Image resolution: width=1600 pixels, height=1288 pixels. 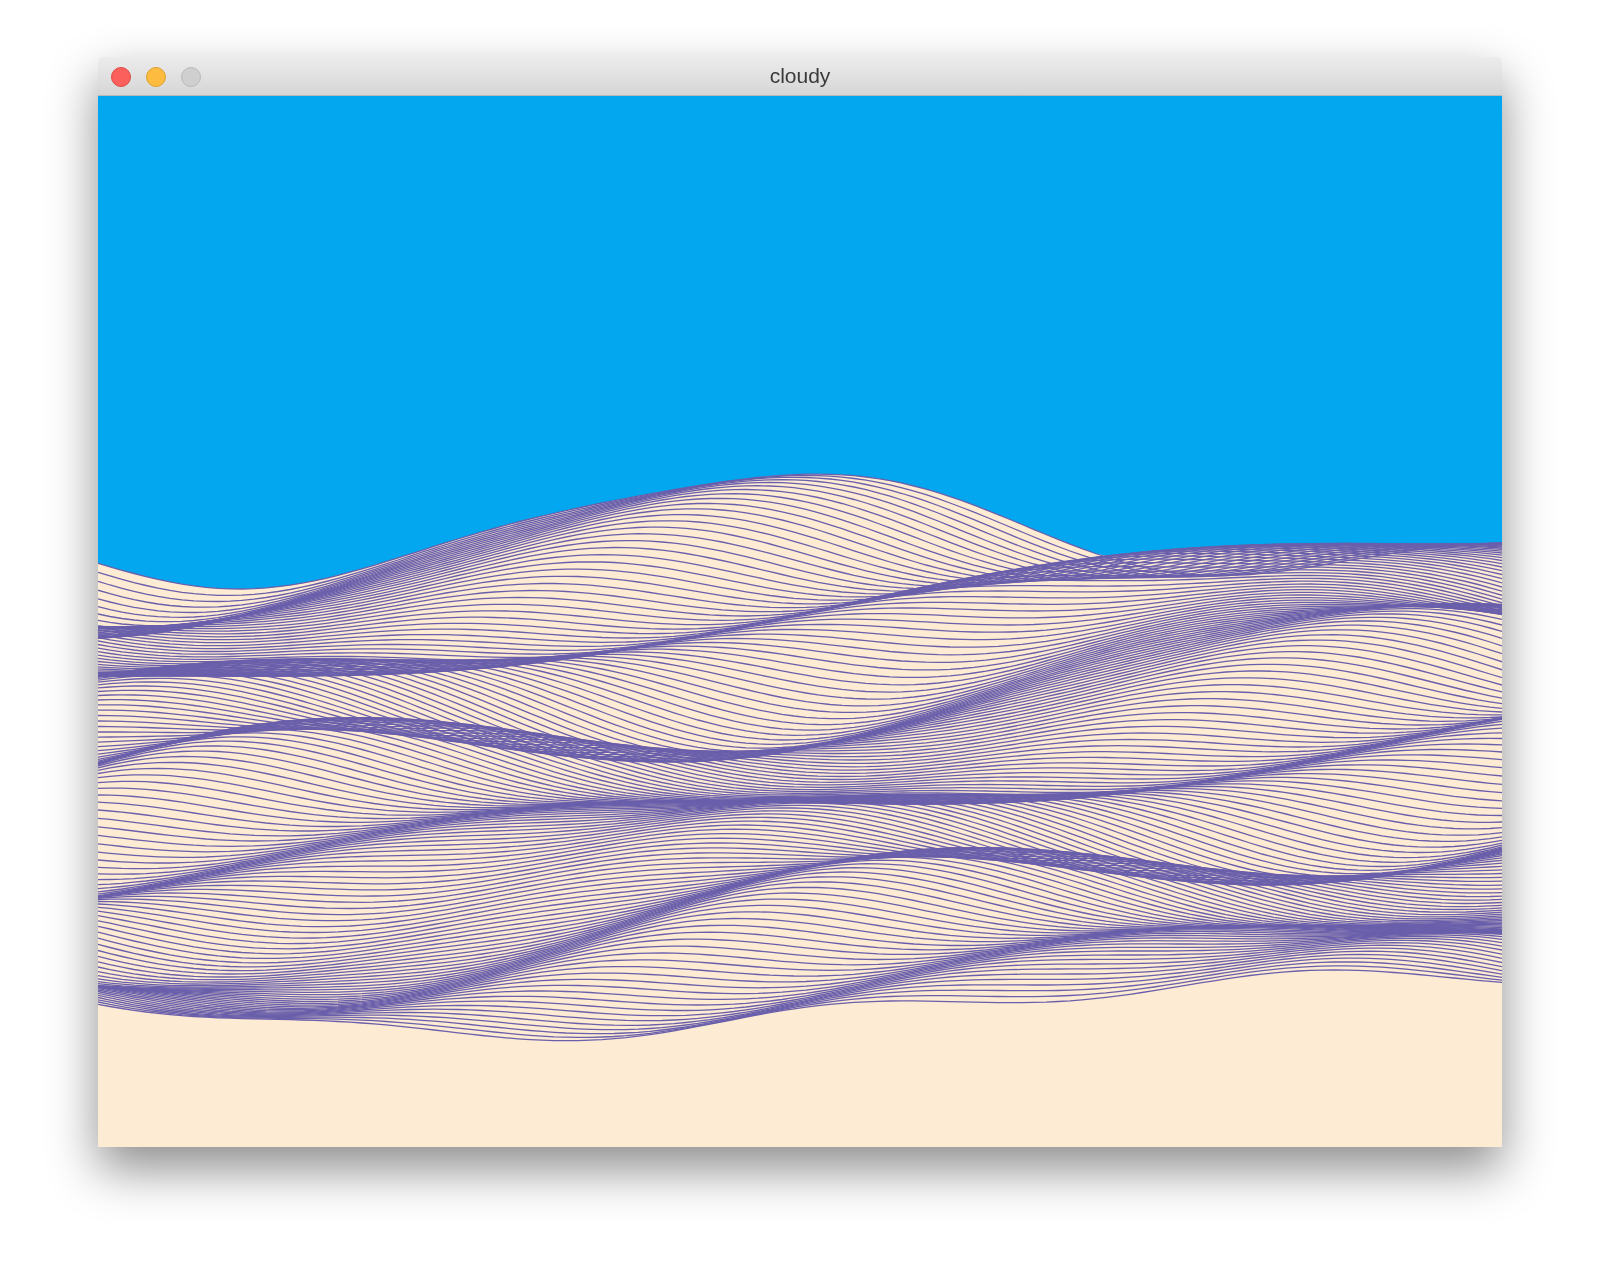 What do you see at coordinates (121, 77) in the screenshot?
I see `close-button` at bounding box center [121, 77].